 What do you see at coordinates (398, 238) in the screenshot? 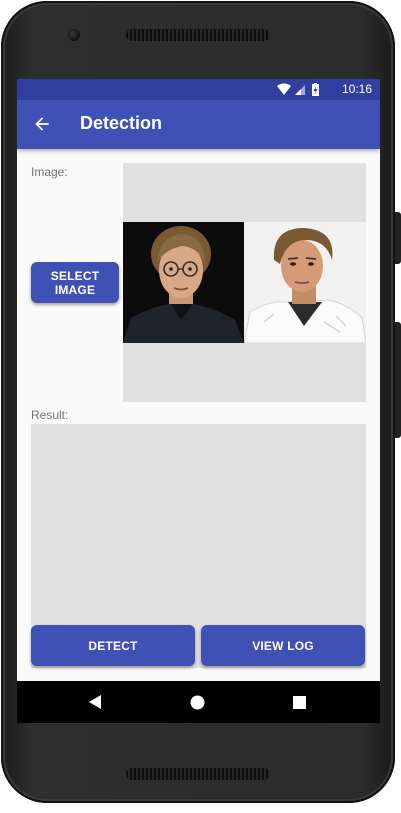
I see `volume-button` at bounding box center [398, 238].